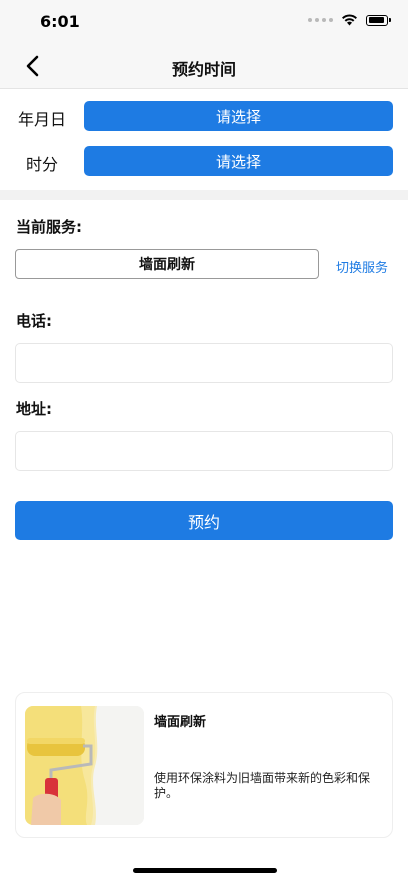  I want to click on nav-bar: 预约时间, so click(204, 66).